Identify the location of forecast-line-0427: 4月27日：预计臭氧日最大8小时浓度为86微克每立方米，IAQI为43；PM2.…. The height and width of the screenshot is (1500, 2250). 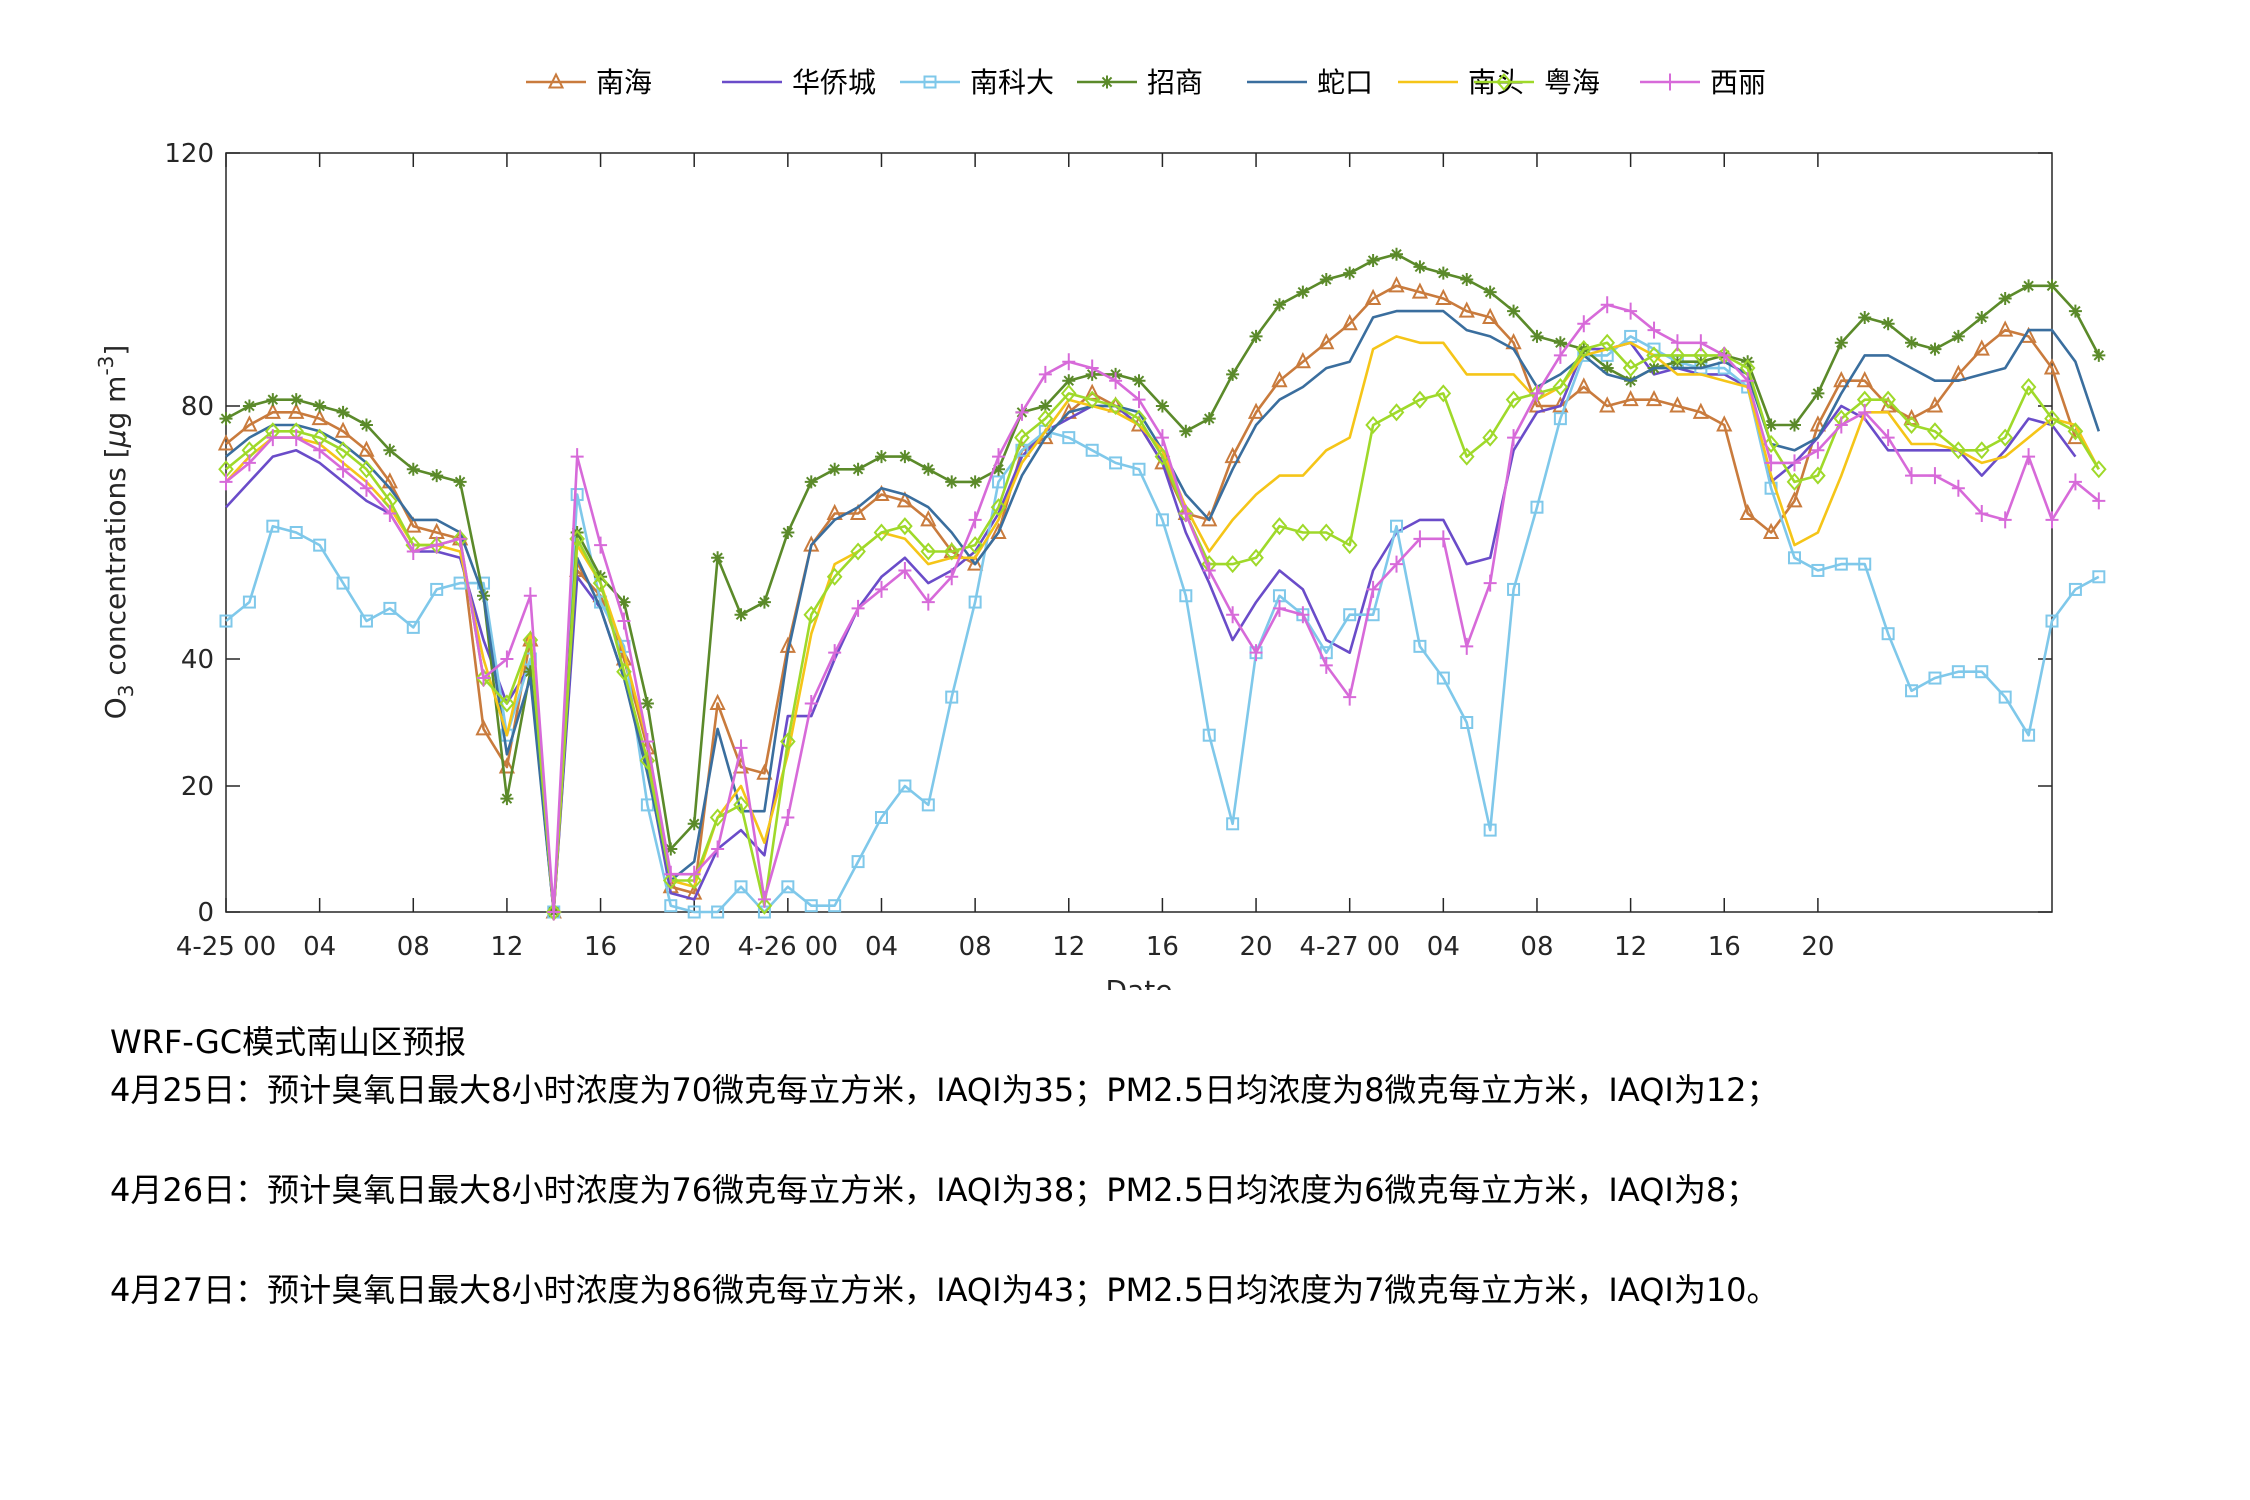
(944, 1290).